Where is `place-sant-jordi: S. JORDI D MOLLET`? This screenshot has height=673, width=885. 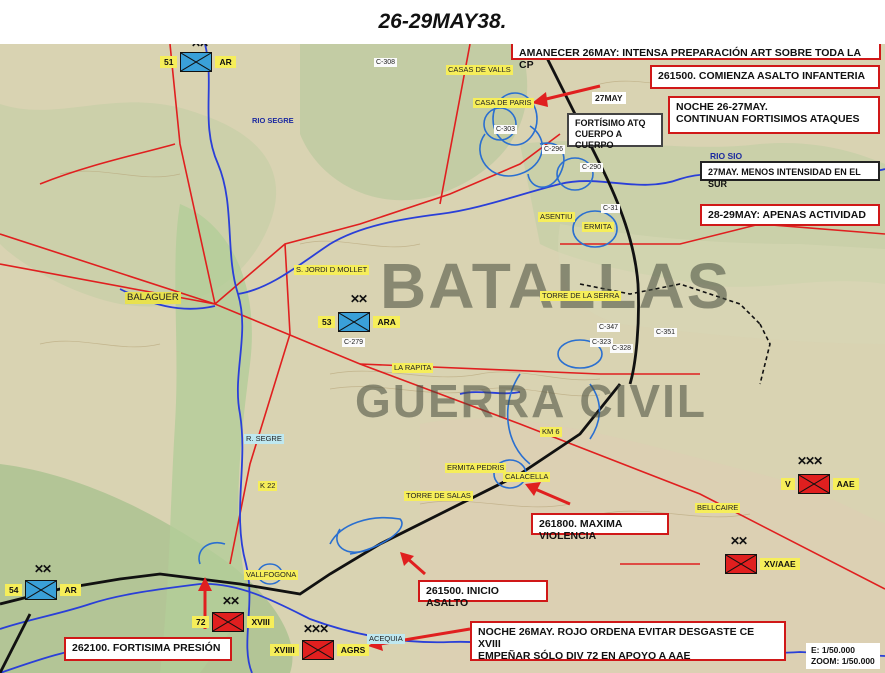 place-sant-jordi: S. JORDI D MOLLET is located at coordinates (332, 270).